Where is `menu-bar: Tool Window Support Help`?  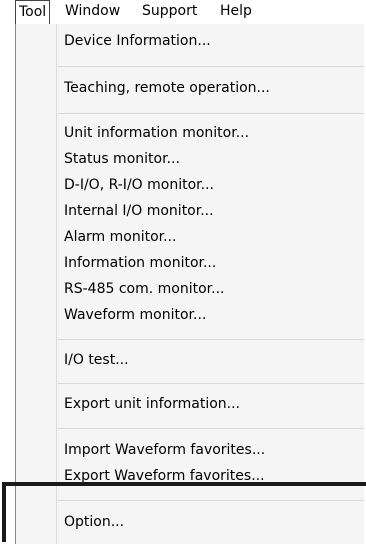 menu-bar: Tool Window Support Help is located at coordinates (183, 12).